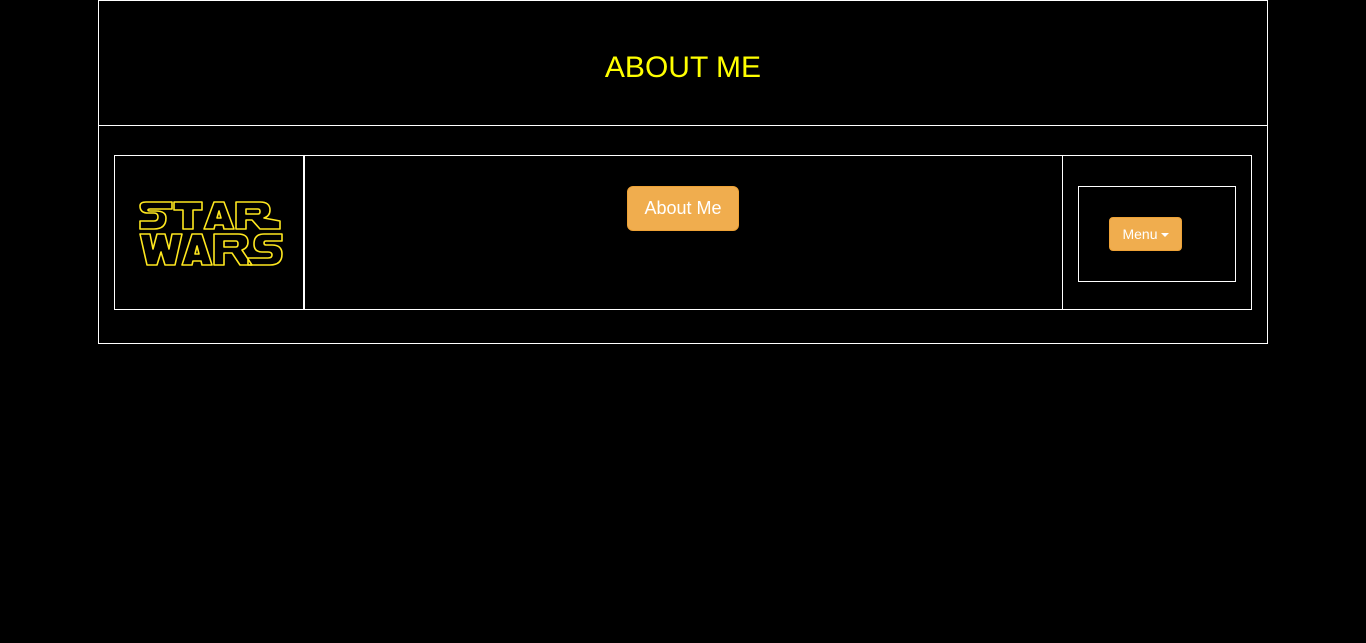 Image resolution: width=1366 pixels, height=643 pixels. I want to click on caret-down-icon, so click(1164, 235).